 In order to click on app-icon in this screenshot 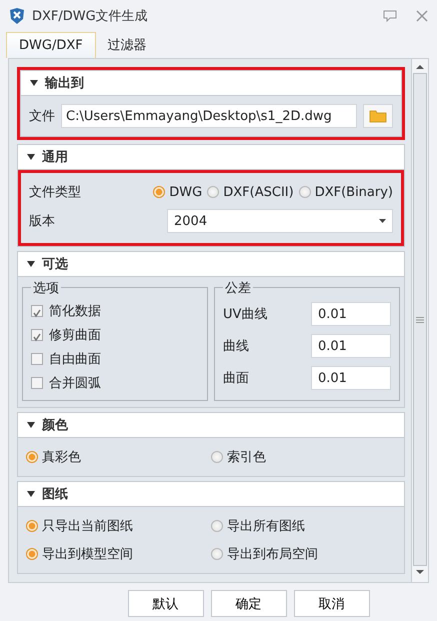, I will do `click(17, 16)`.